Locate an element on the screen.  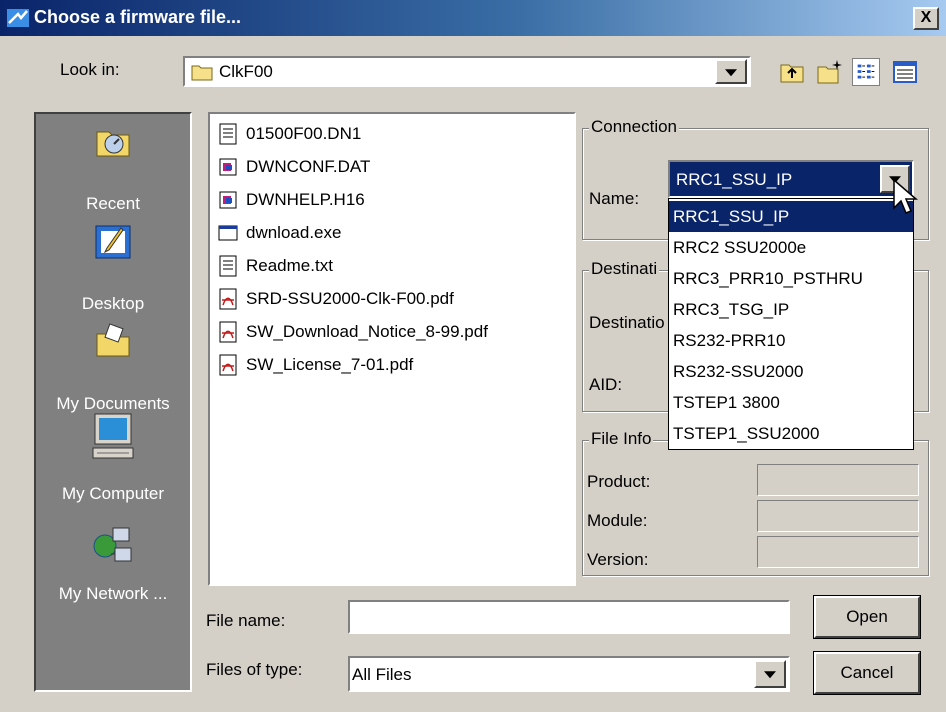
file-item: SW_License_7-01.pdf is located at coordinates (315, 365).